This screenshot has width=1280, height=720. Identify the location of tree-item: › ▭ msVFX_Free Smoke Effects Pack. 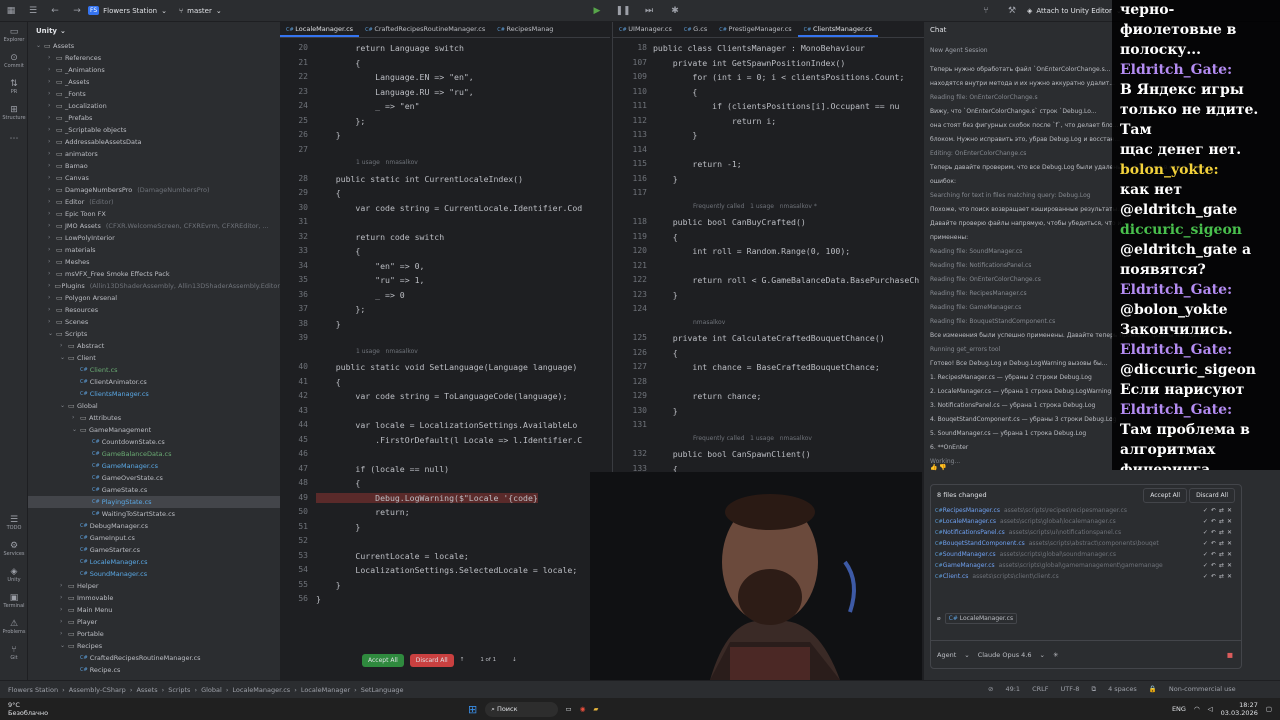
(154, 274).